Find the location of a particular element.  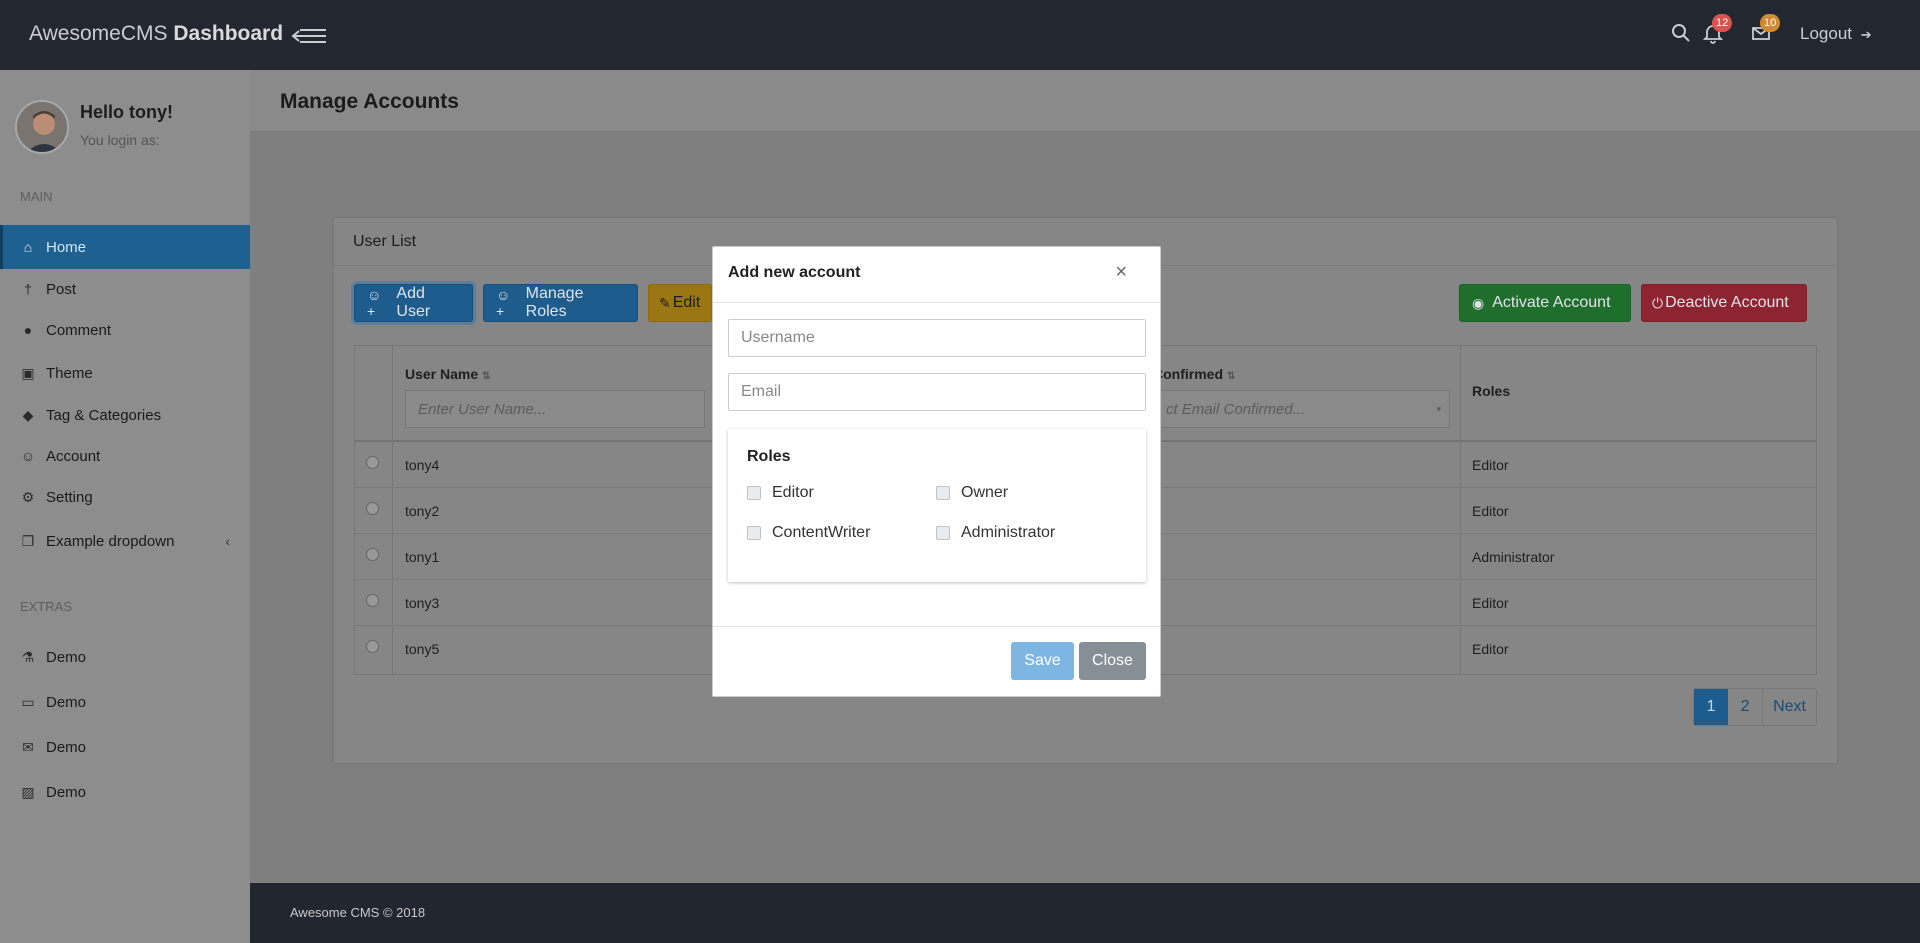

pin-icon: † is located at coordinates (28, 289).